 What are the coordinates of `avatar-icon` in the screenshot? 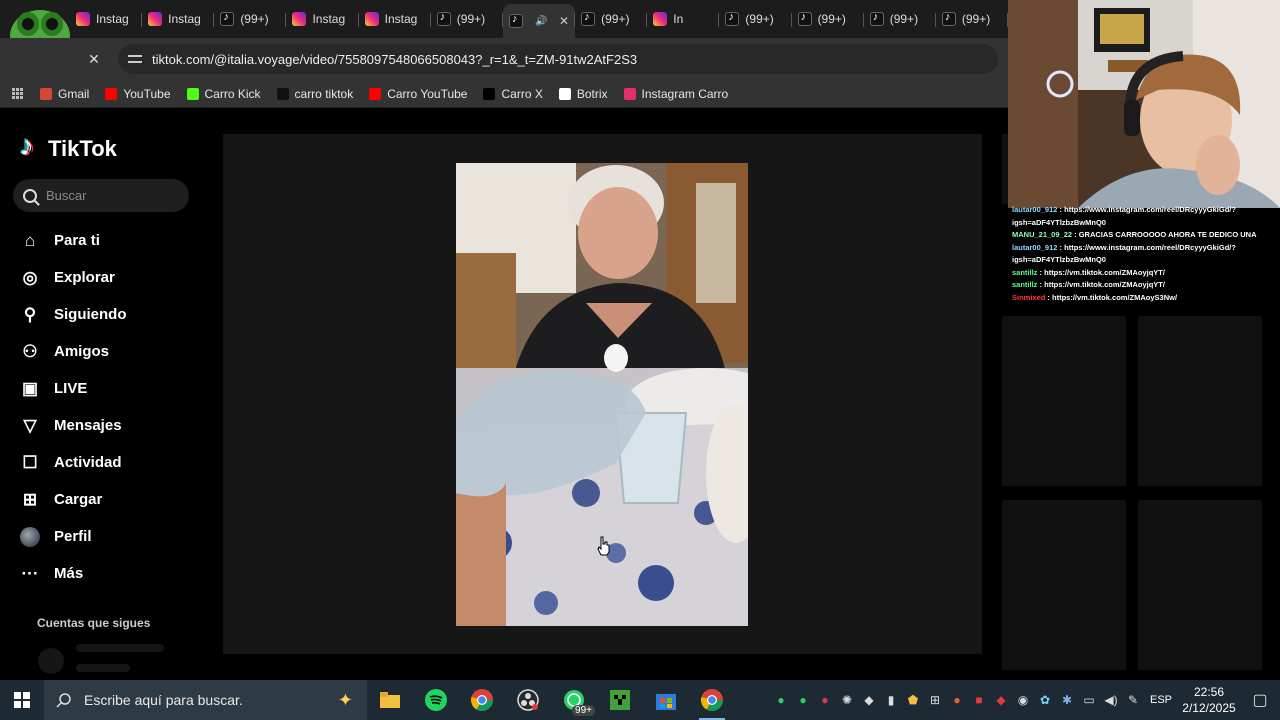 It's located at (30, 536).